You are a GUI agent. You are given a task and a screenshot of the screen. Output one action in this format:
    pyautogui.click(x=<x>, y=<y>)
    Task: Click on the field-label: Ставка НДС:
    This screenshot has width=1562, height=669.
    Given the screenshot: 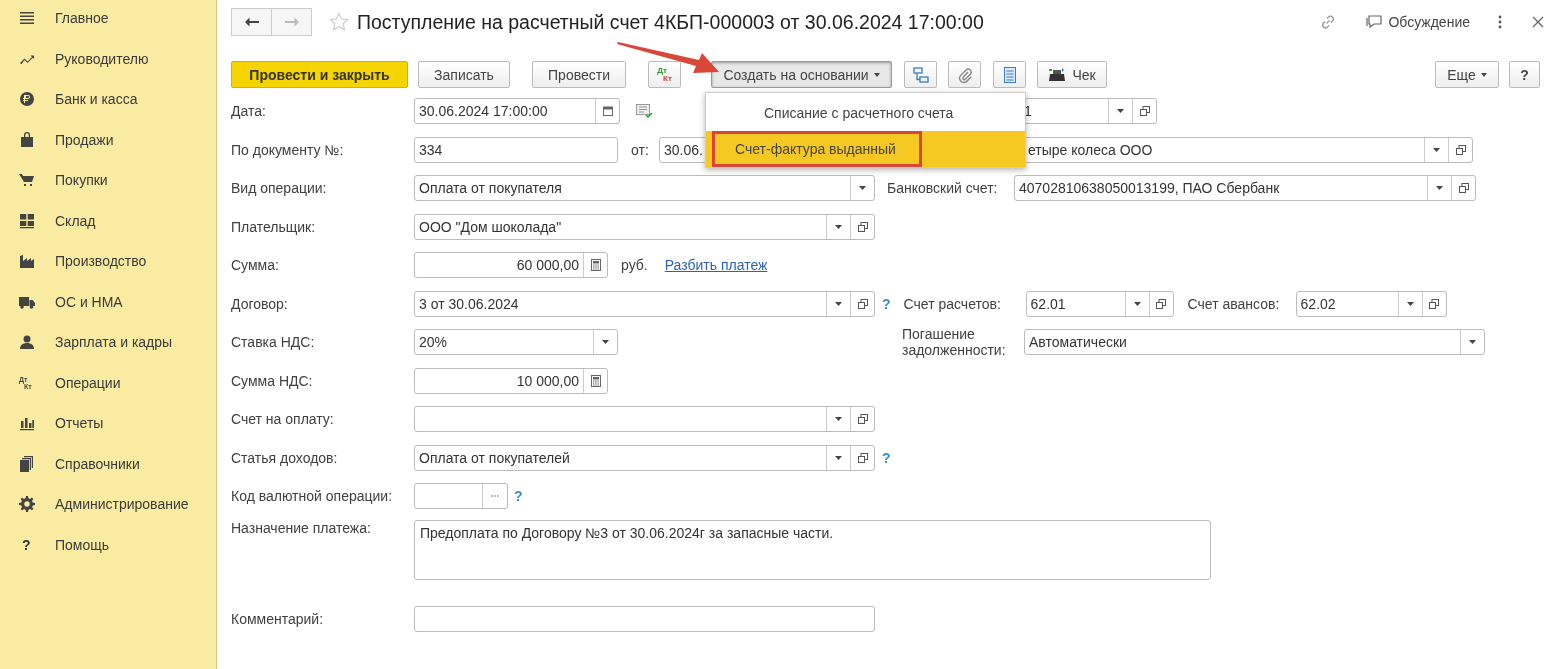 What is the action you would take?
    pyautogui.click(x=273, y=342)
    